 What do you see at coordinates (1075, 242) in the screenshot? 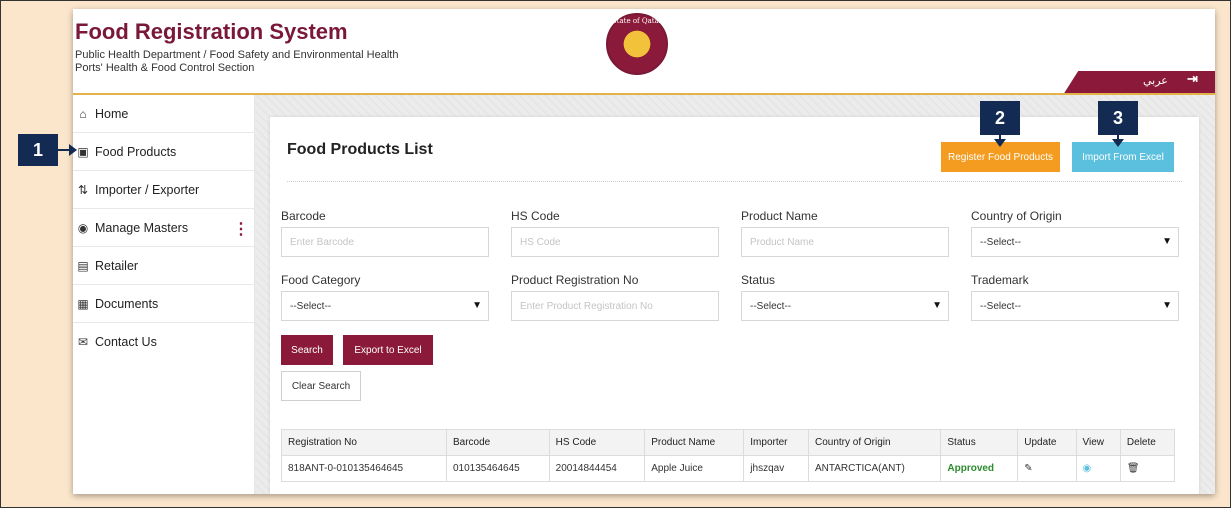
I see `country-of-origin-select: --Select-- ▼` at bounding box center [1075, 242].